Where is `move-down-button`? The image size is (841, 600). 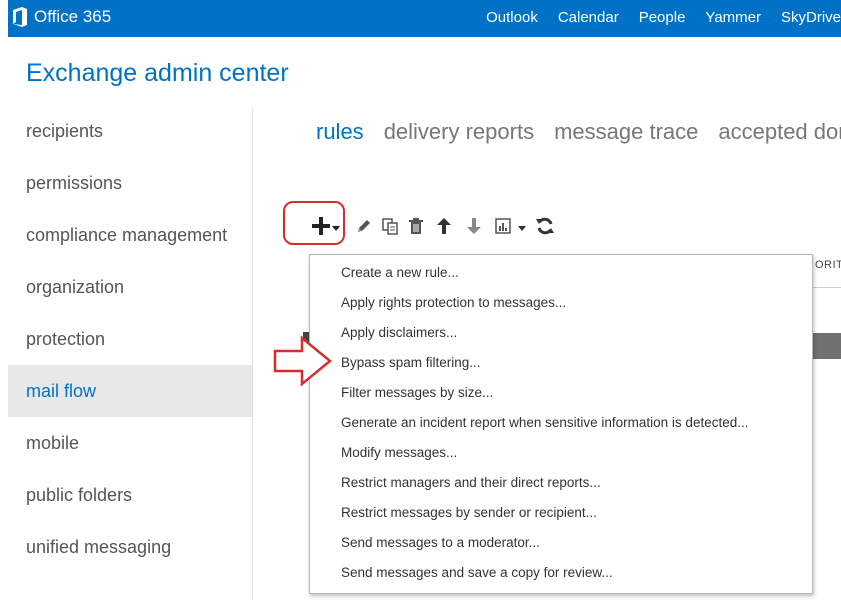
move-down-button is located at coordinates (474, 228).